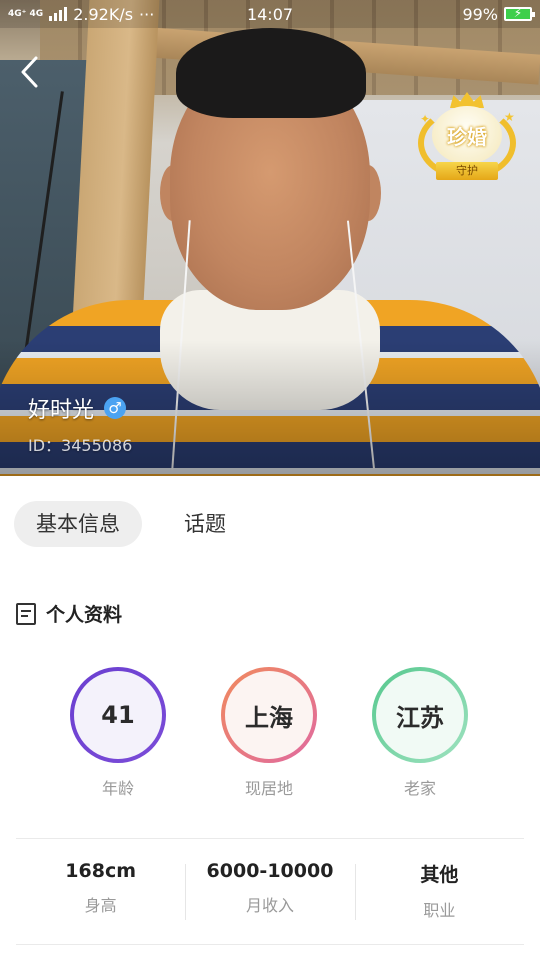  Describe the element at coordinates (103, 14) in the screenshot. I see `network-speed: 2.92K/s` at that location.